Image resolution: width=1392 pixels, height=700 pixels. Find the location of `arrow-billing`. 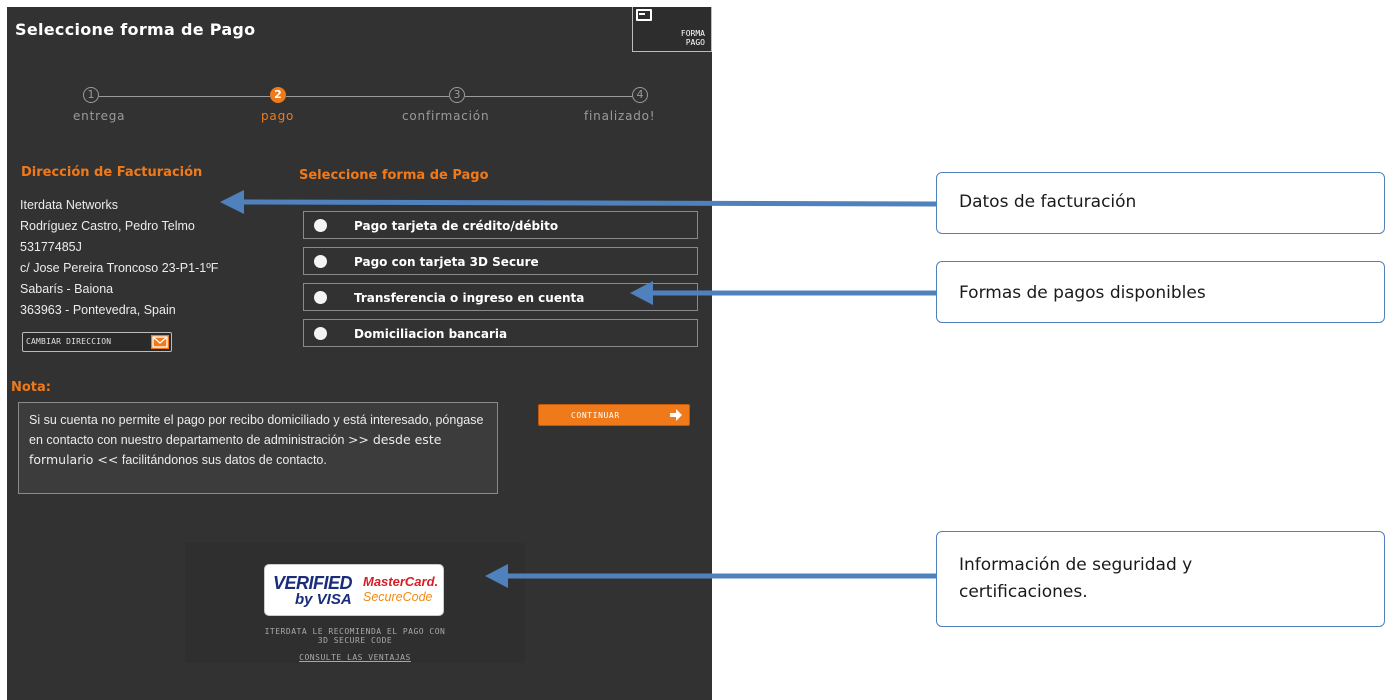

arrow-billing is located at coordinates (578, 202).